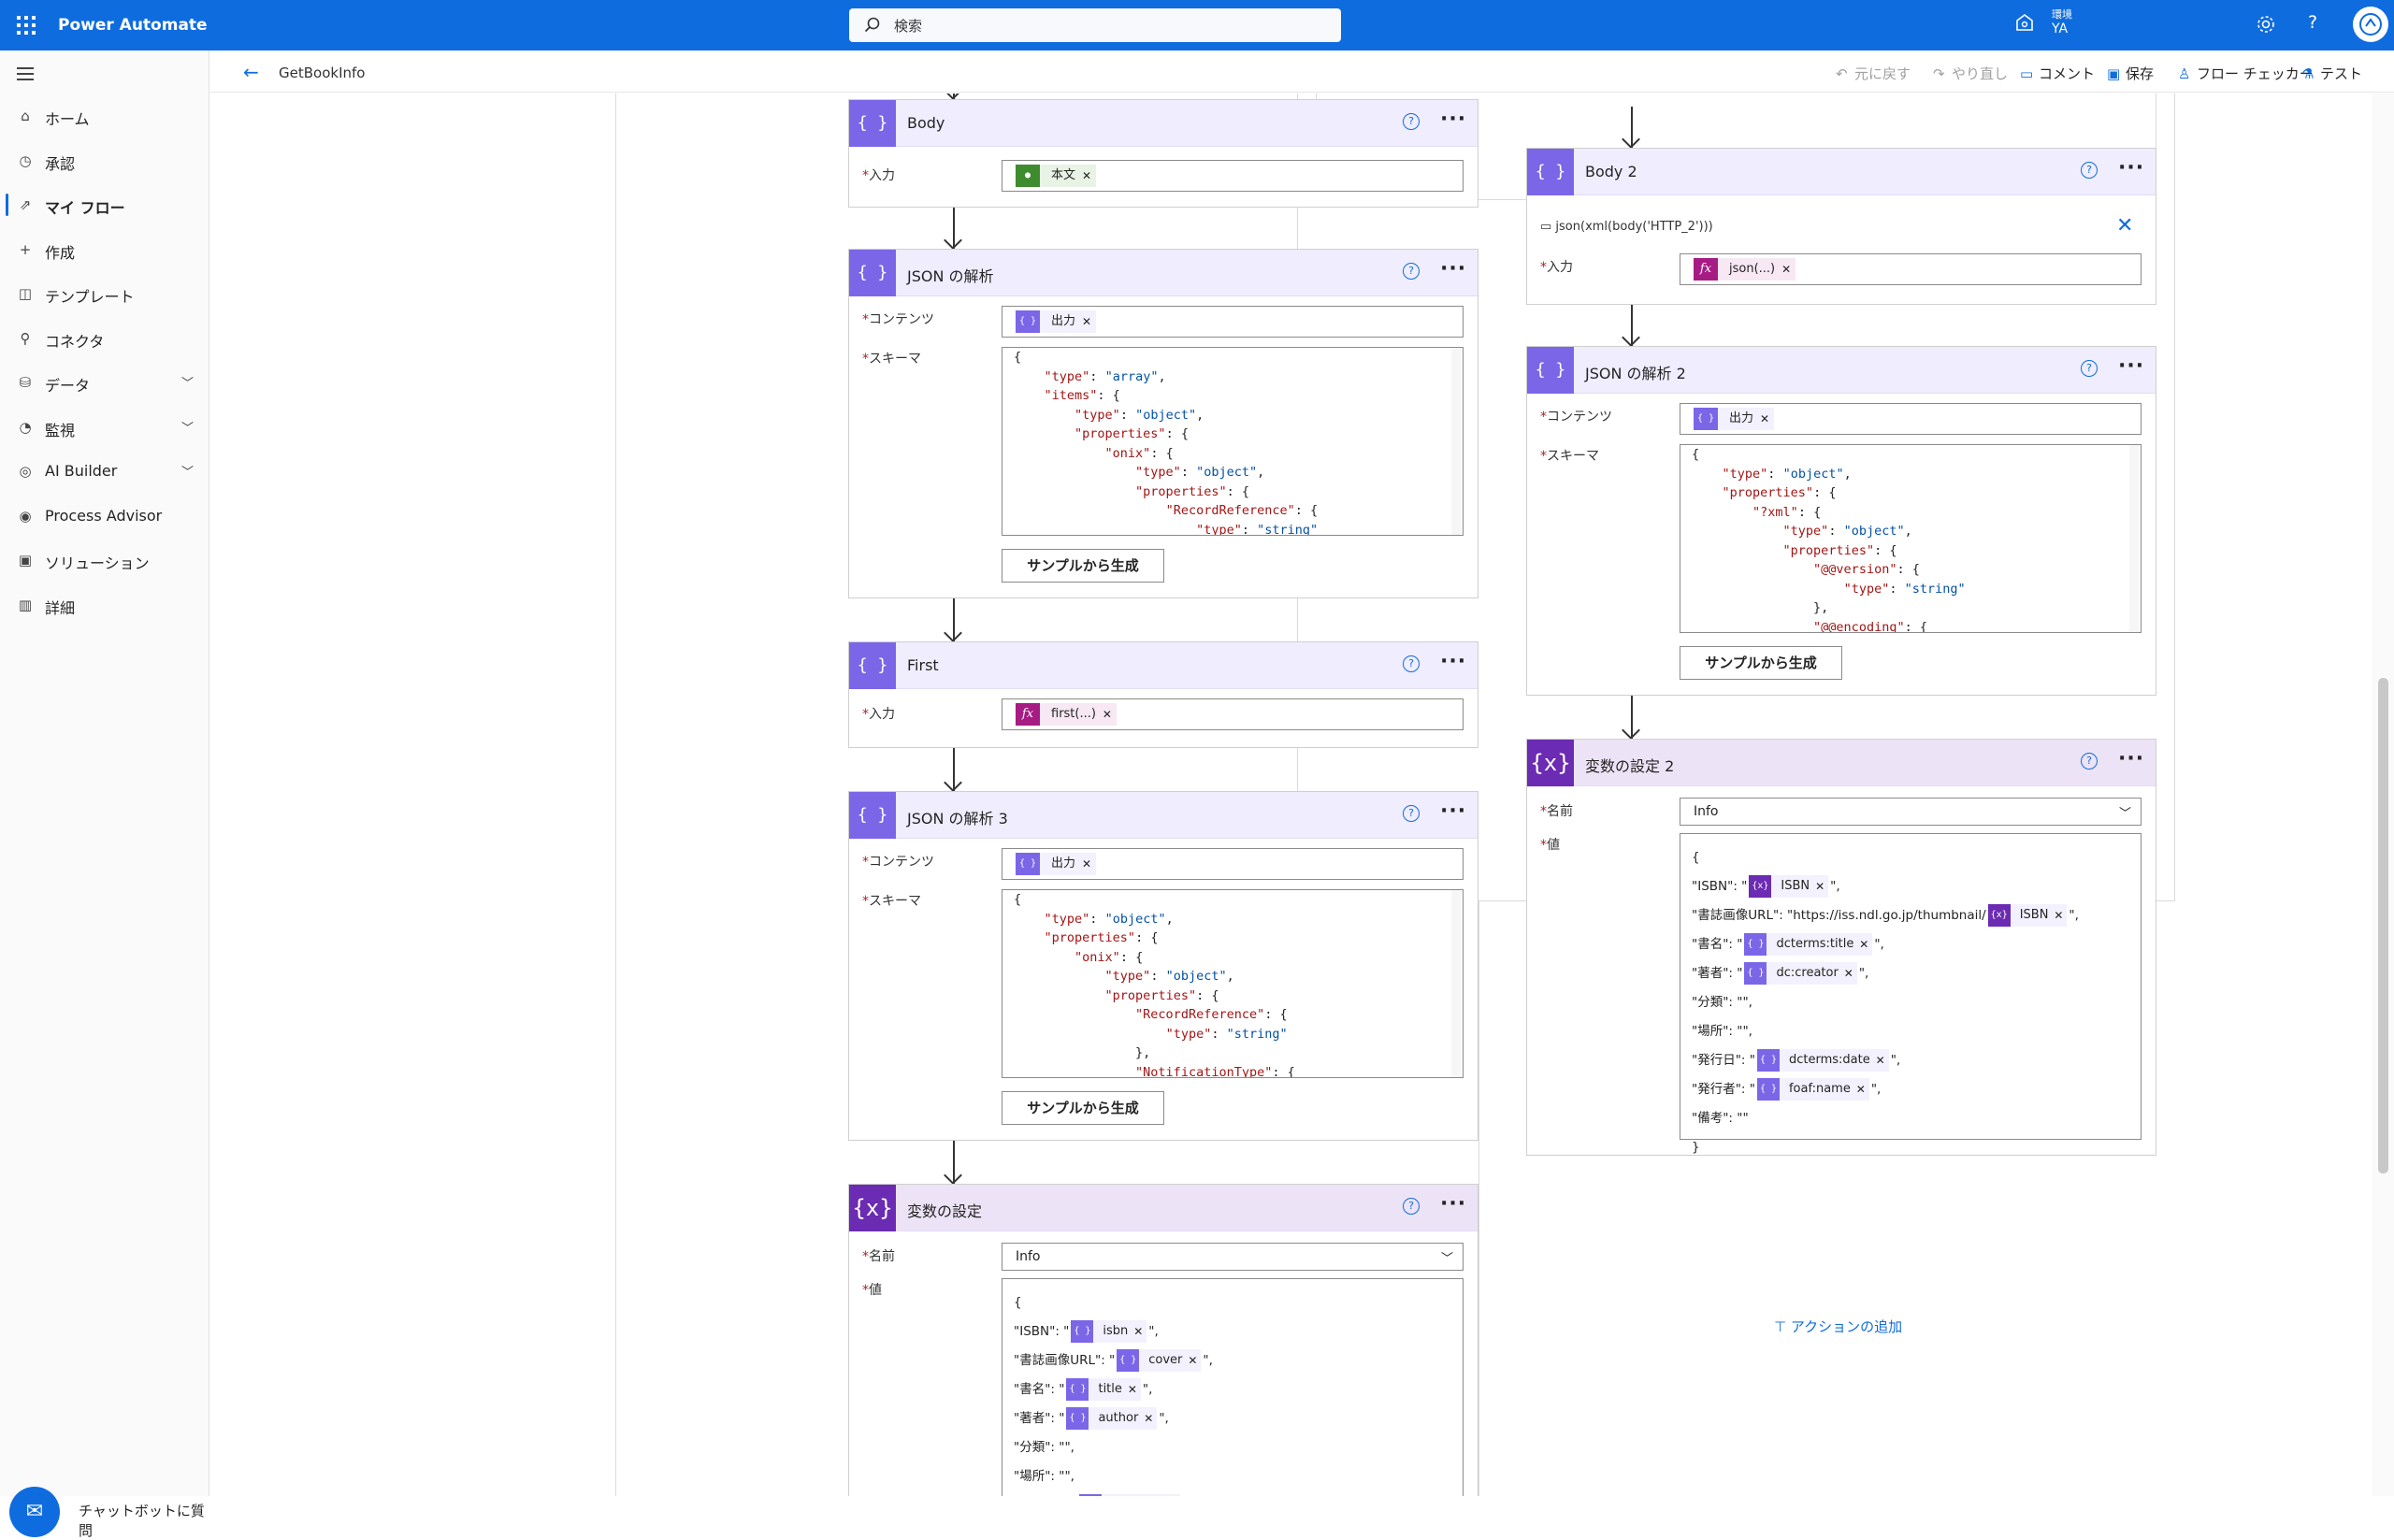 The image size is (2394, 1540). I want to click on sidebar-item-8: ◎ AI Builder ﹀, so click(104, 471).